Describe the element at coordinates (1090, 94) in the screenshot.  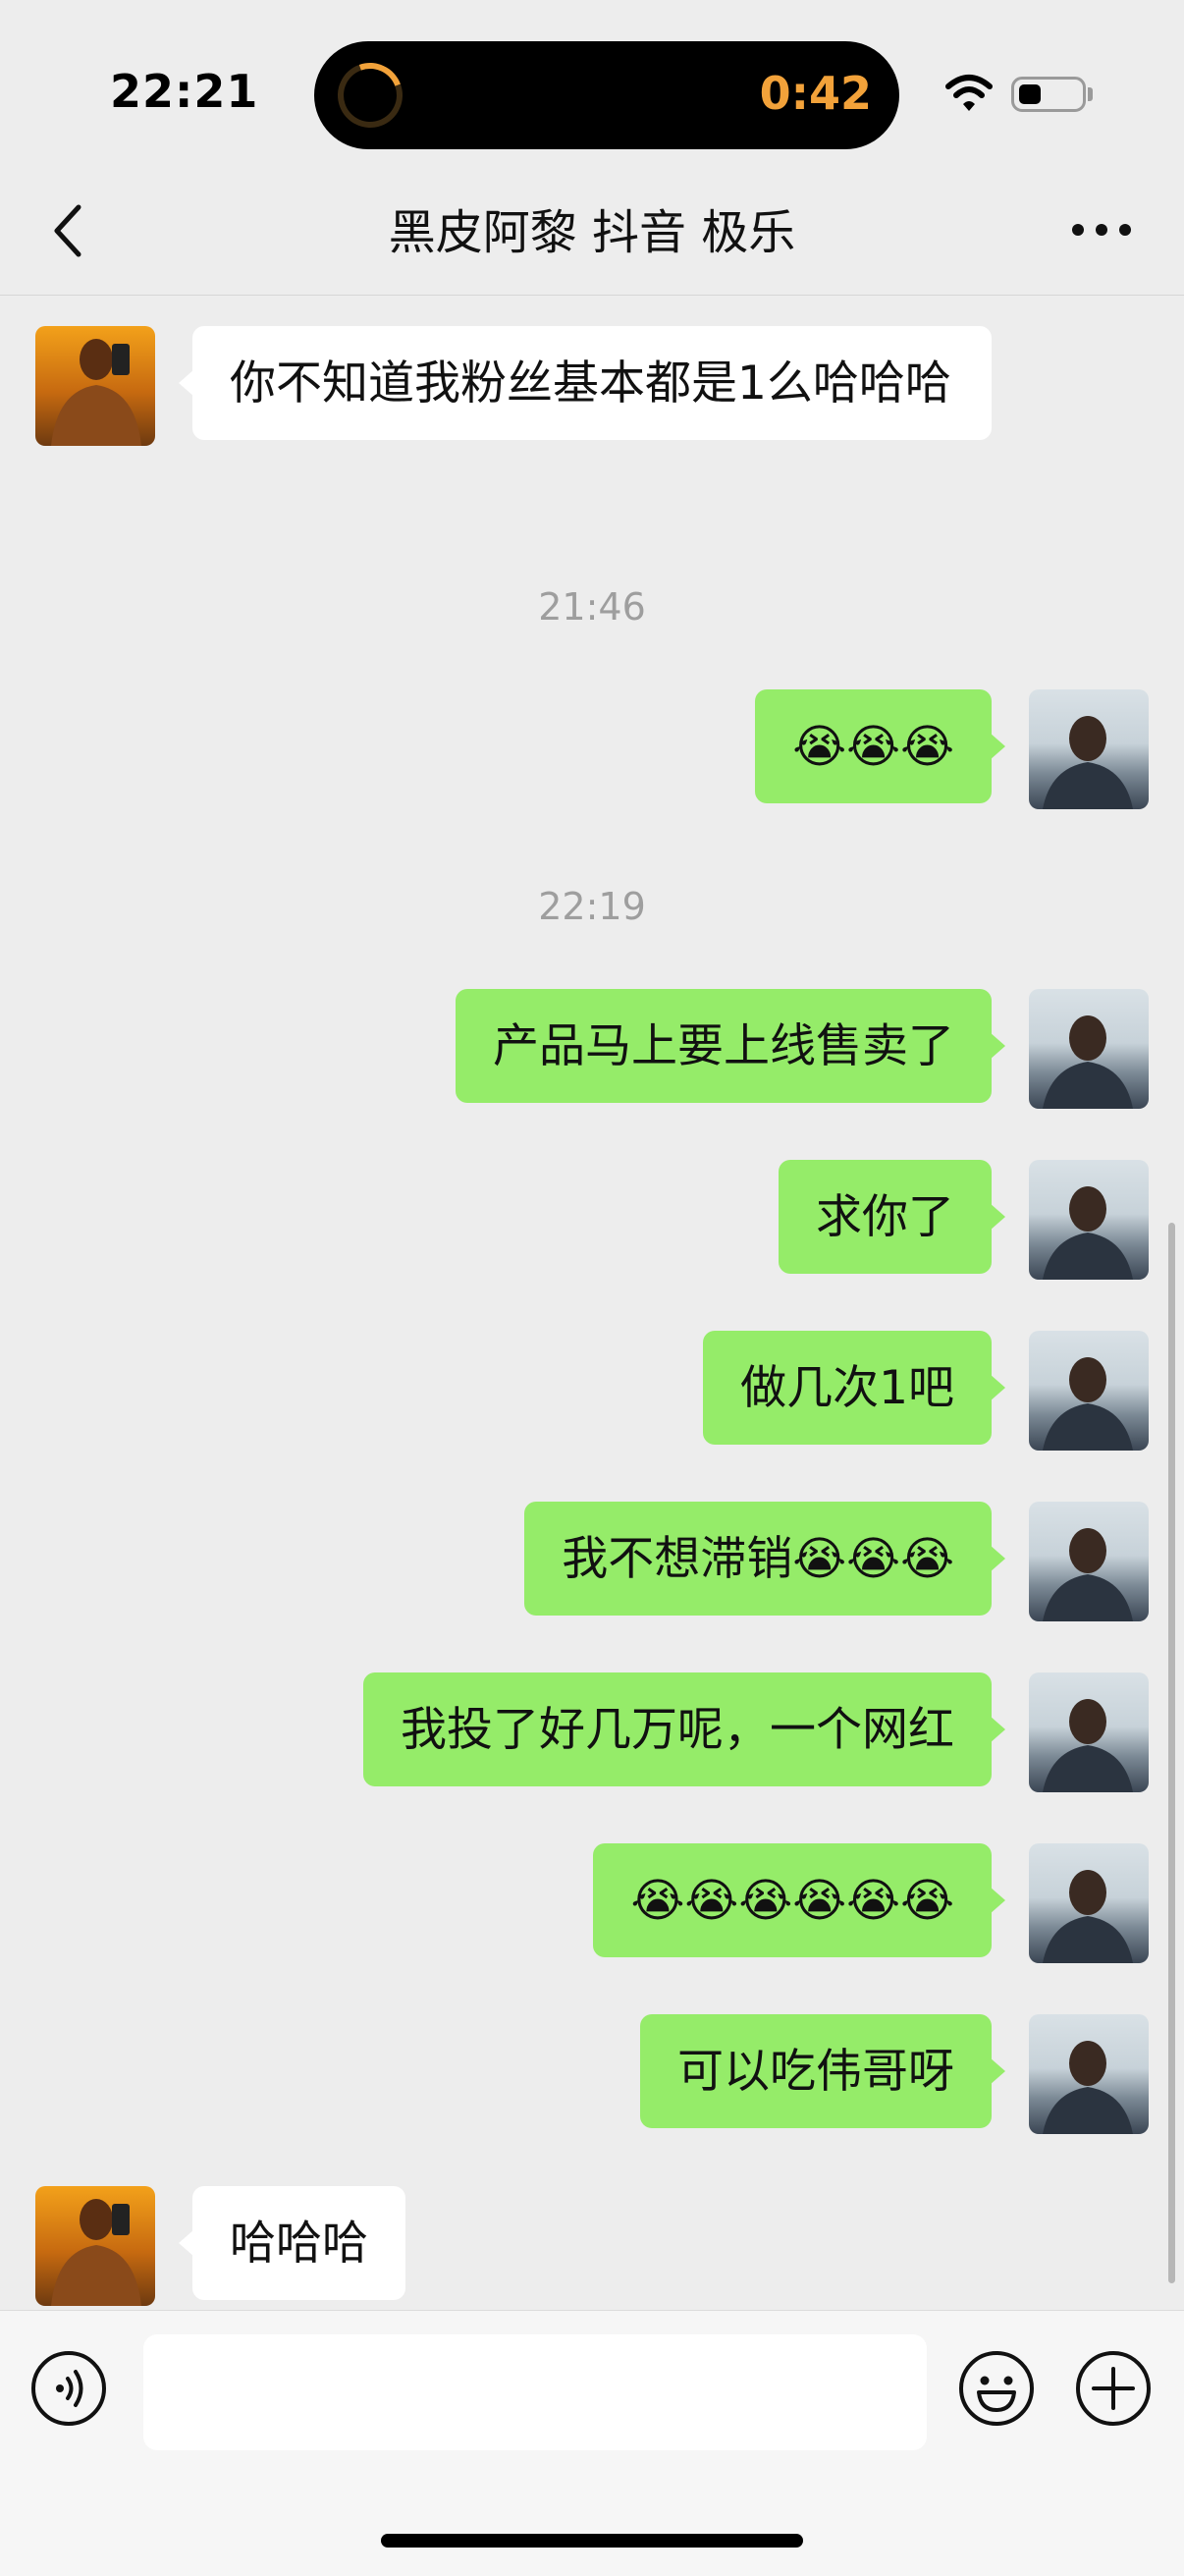
I see `battery-nub` at that location.